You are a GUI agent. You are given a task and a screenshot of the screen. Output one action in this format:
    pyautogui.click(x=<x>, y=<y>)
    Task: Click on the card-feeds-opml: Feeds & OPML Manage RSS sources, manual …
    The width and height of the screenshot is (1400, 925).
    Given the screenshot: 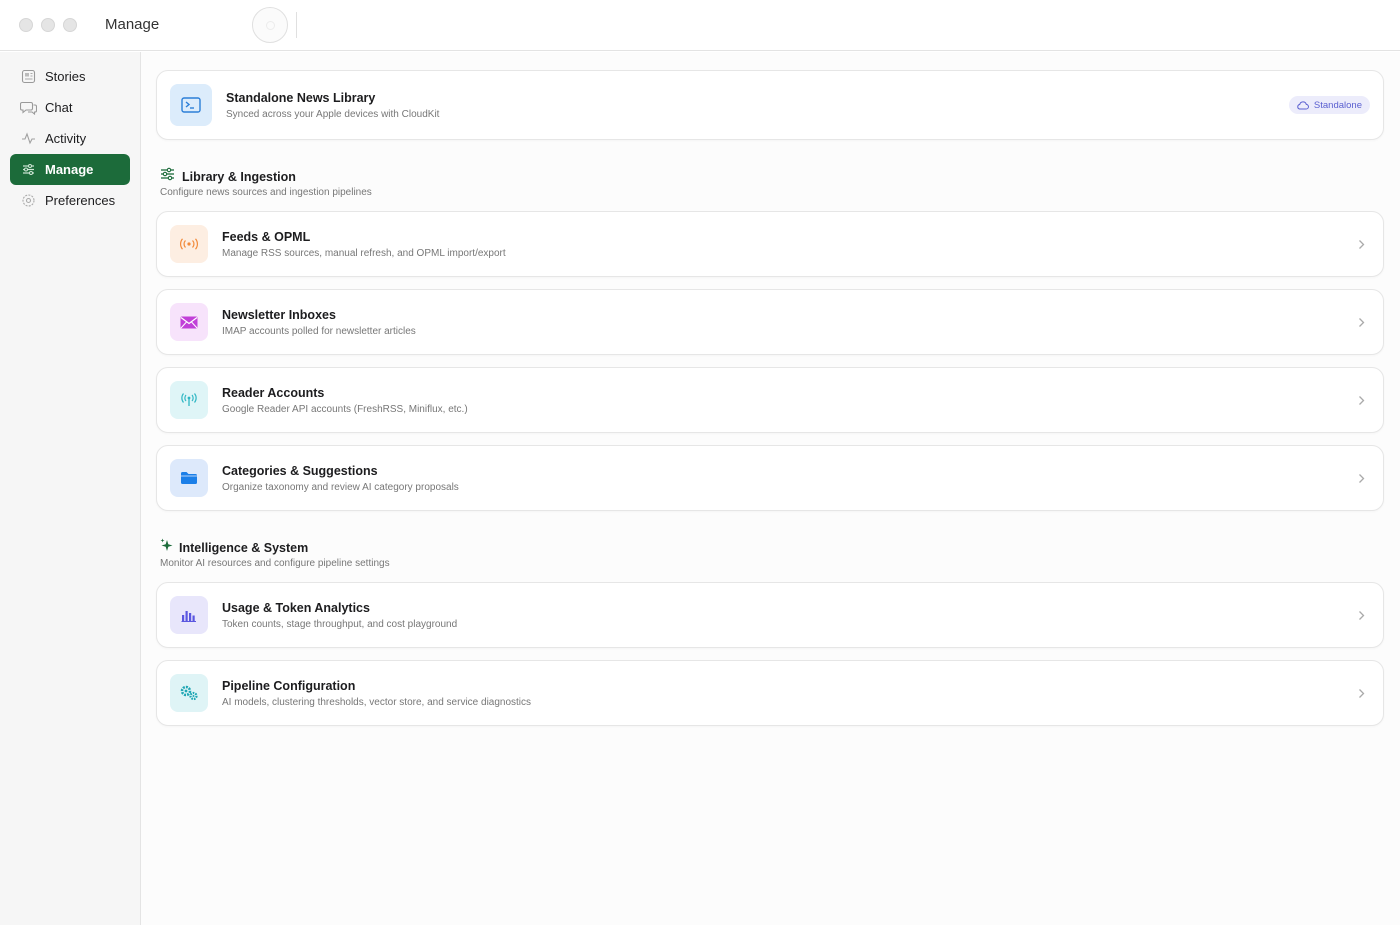 What is the action you would take?
    pyautogui.click(x=770, y=244)
    